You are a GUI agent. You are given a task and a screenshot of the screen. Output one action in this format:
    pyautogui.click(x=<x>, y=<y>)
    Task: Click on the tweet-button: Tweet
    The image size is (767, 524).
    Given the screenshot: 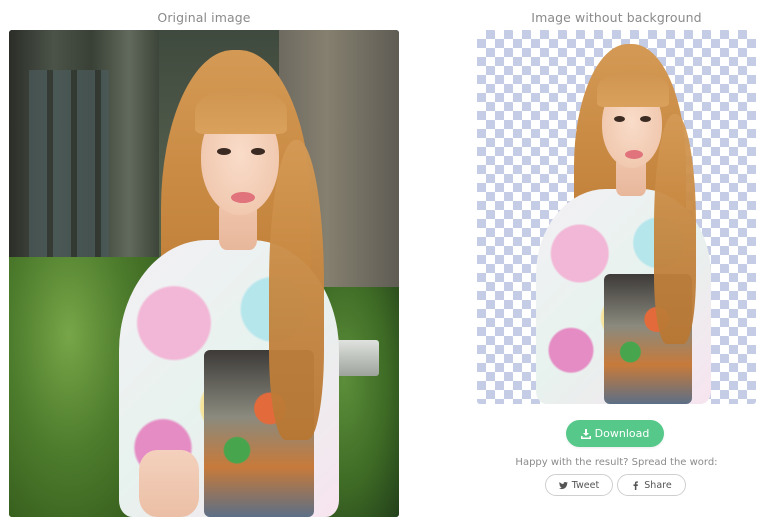 What is the action you would take?
    pyautogui.click(x=579, y=485)
    